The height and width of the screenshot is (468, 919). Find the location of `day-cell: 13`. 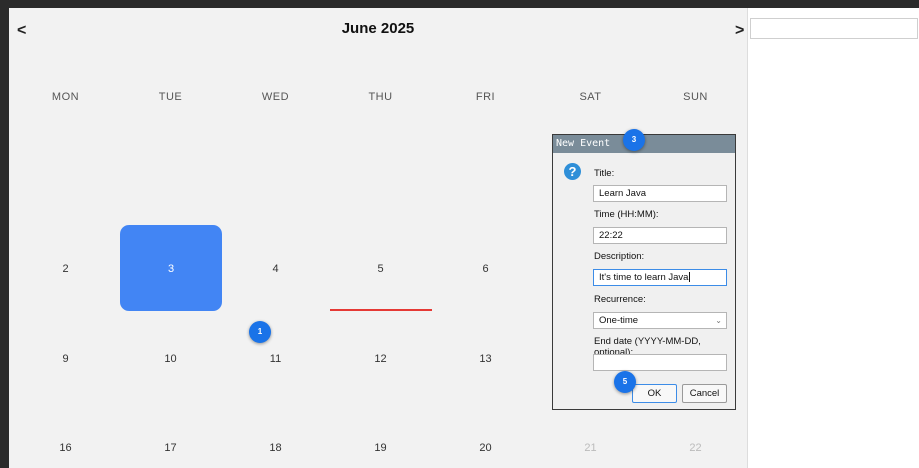

day-cell: 13 is located at coordinates (485, 359).